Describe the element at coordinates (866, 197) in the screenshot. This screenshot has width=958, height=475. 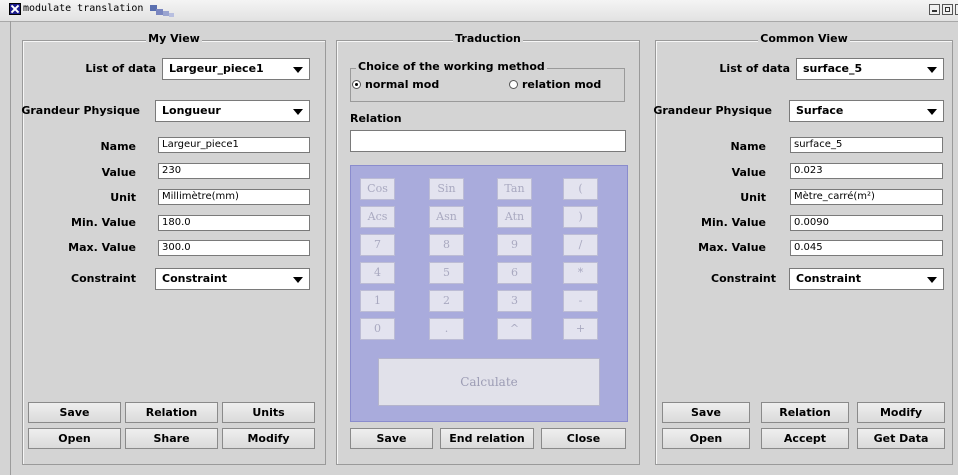
I see `right-unit-field: Mètre_carré(m²)` at that location.